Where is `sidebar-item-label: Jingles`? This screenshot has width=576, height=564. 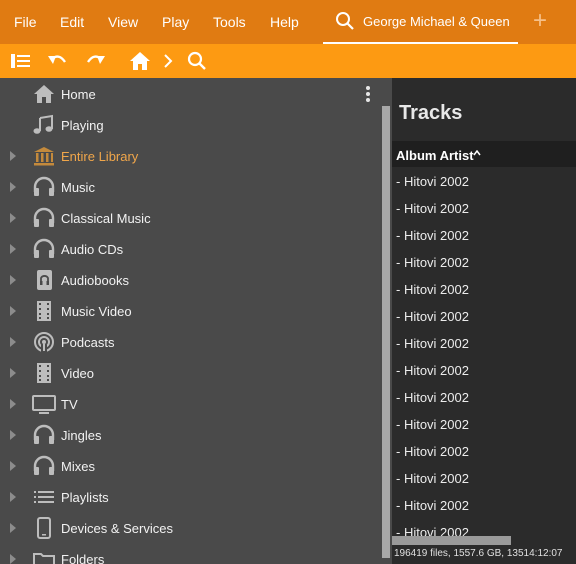
sidebar-item-label: Jingles is located at coordinates (81, 435).